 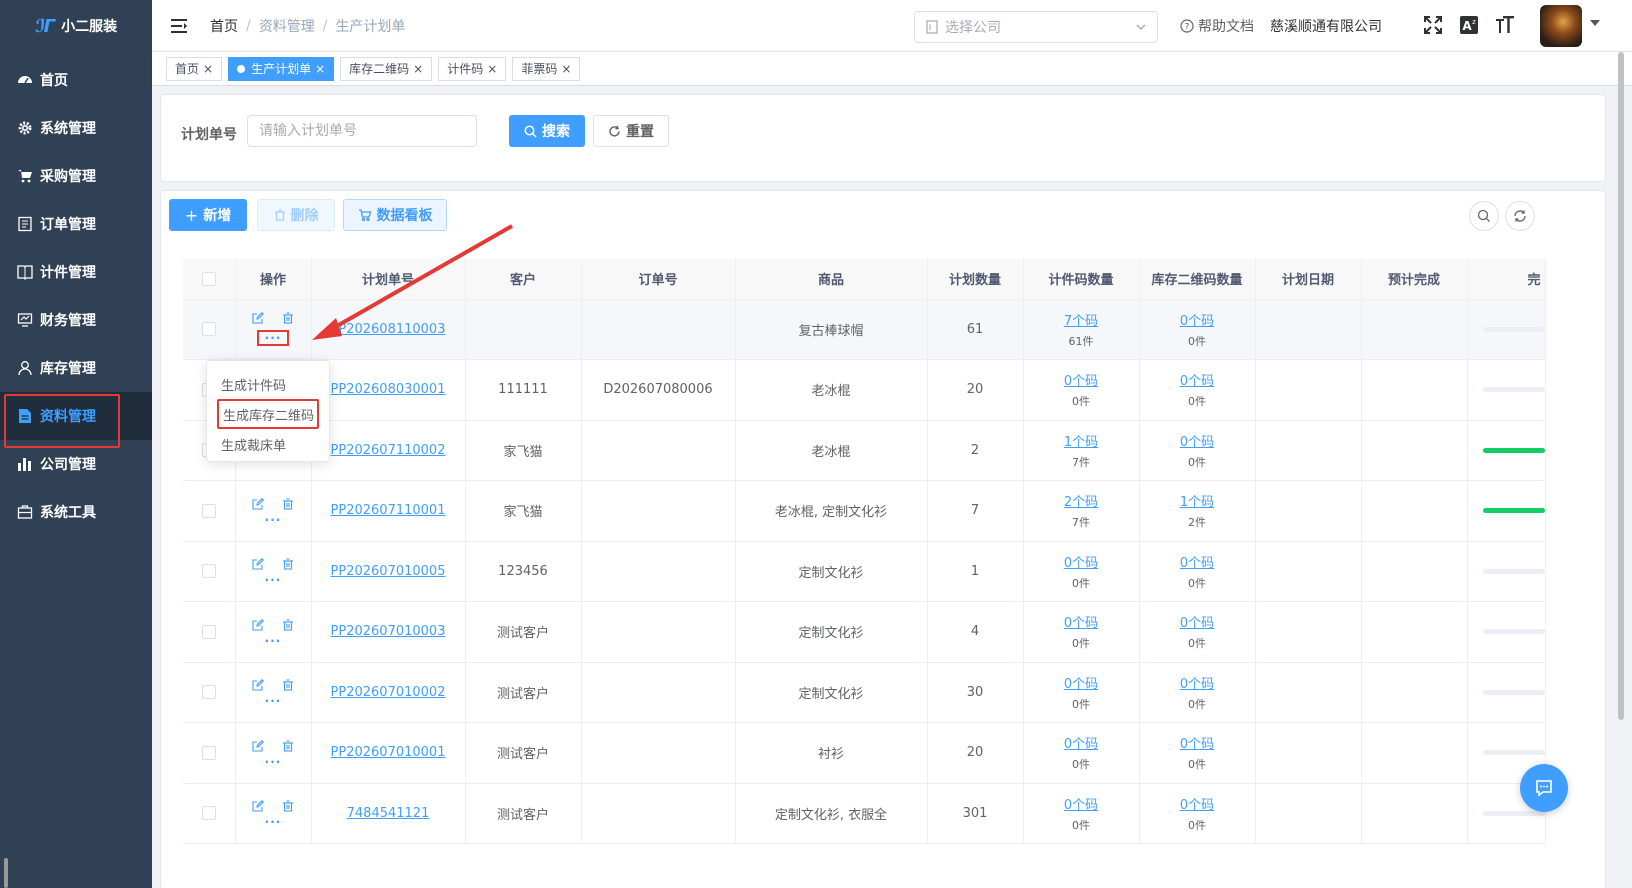 I want to click on company-select: 选择公司, so click(x=1036, y=27).